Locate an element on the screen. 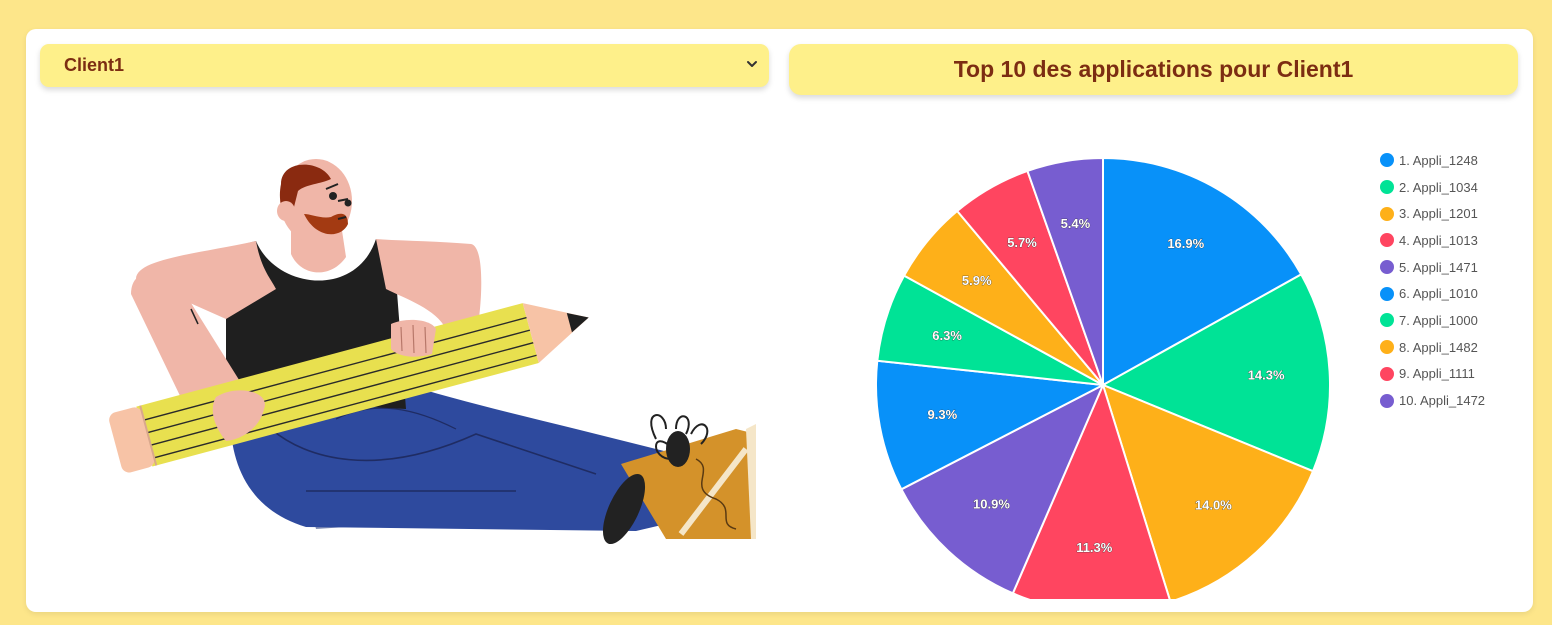  chevron-down-icon is located at coordinates (752, 64).